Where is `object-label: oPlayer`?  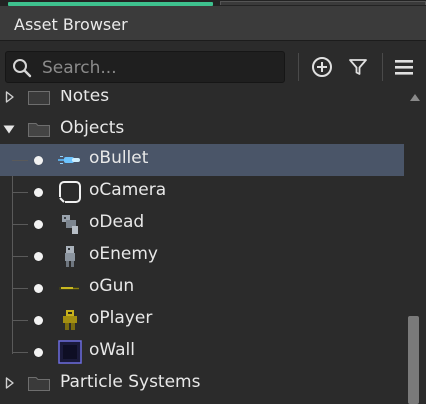 object-label: oPlayer is located at coordinates (121, 318).